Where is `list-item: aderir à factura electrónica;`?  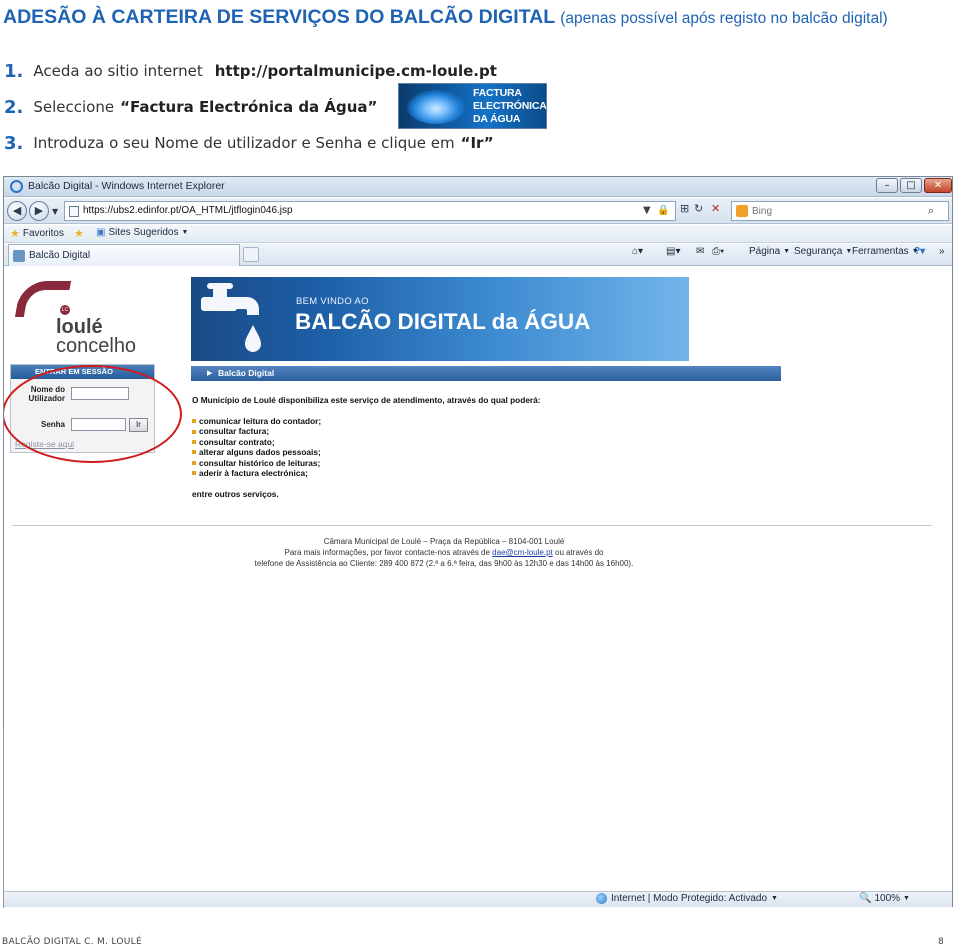
list-item: aderir à factura electrónica; is located at coordinates (256, 473).